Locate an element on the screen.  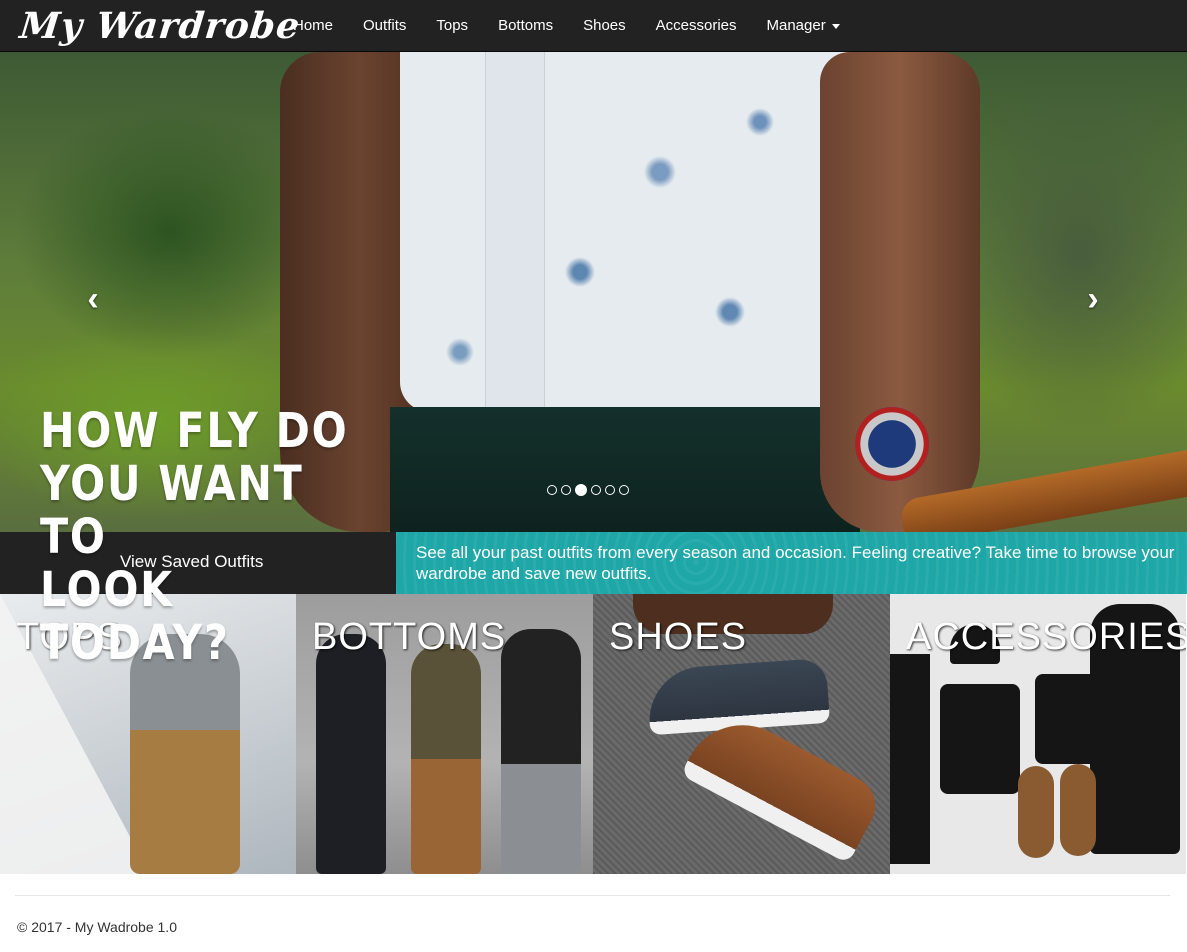
nav-manager-dropdown: Manager is located at coordinates (803, 26).